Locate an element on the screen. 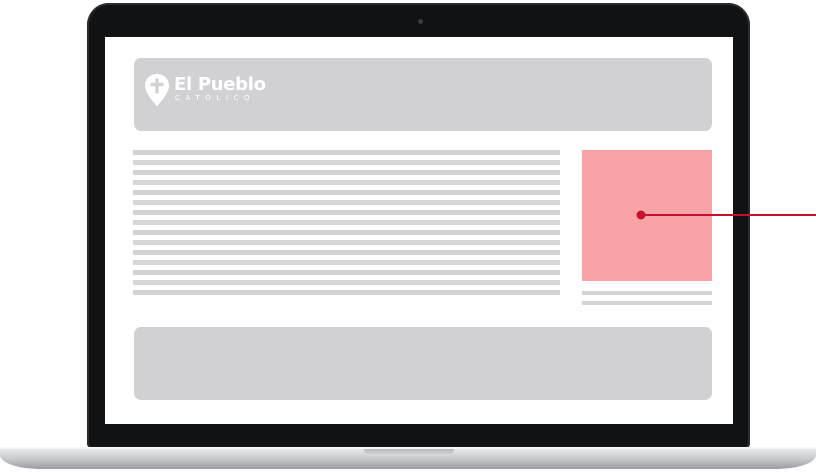 This screenshot has width=816, height=475. map-pin-cross-icon is located at coordinates (157, 90).